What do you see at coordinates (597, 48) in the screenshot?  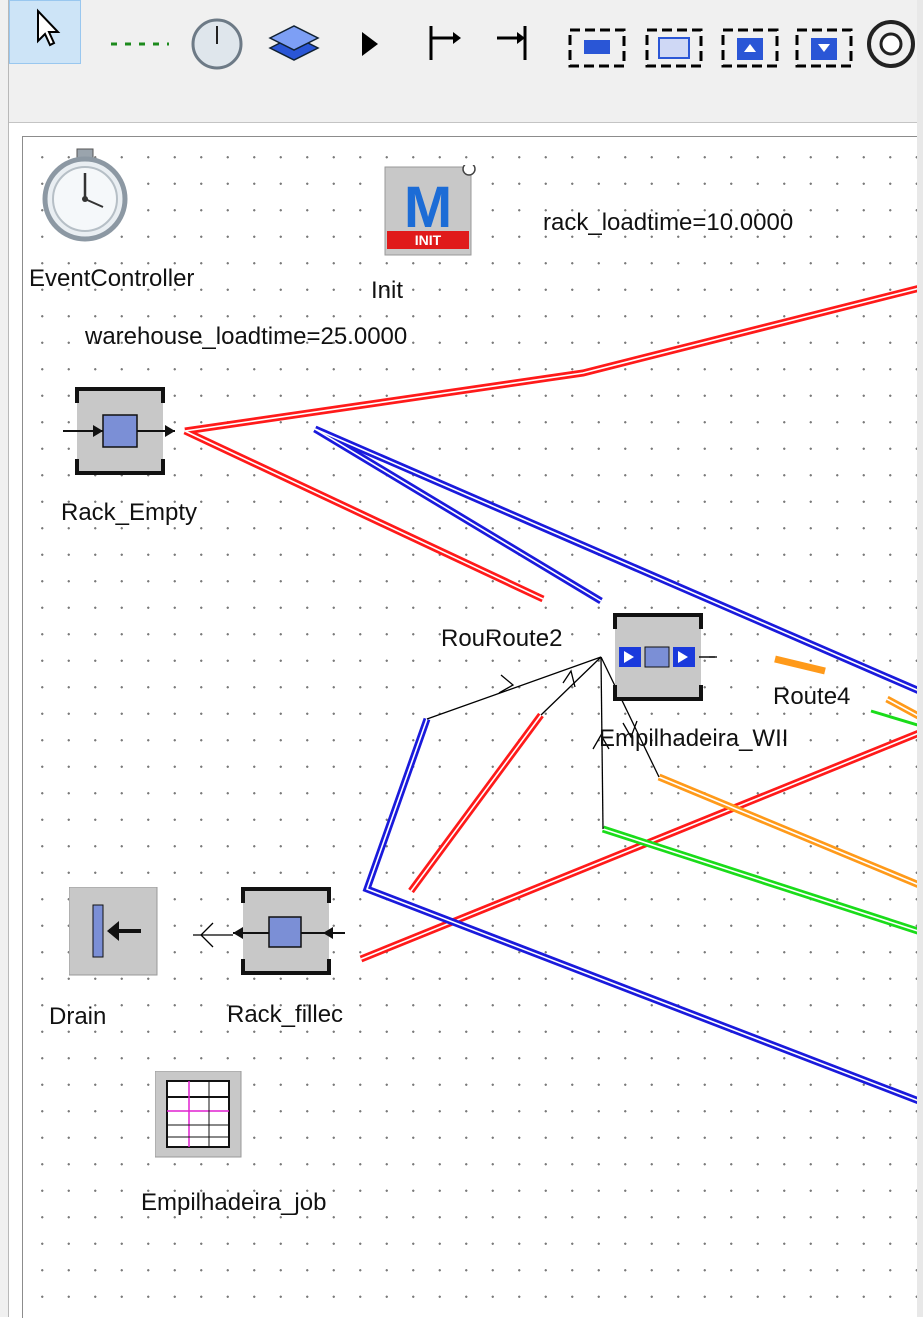 I see `frame-icon` at bounding box center [597, 48].